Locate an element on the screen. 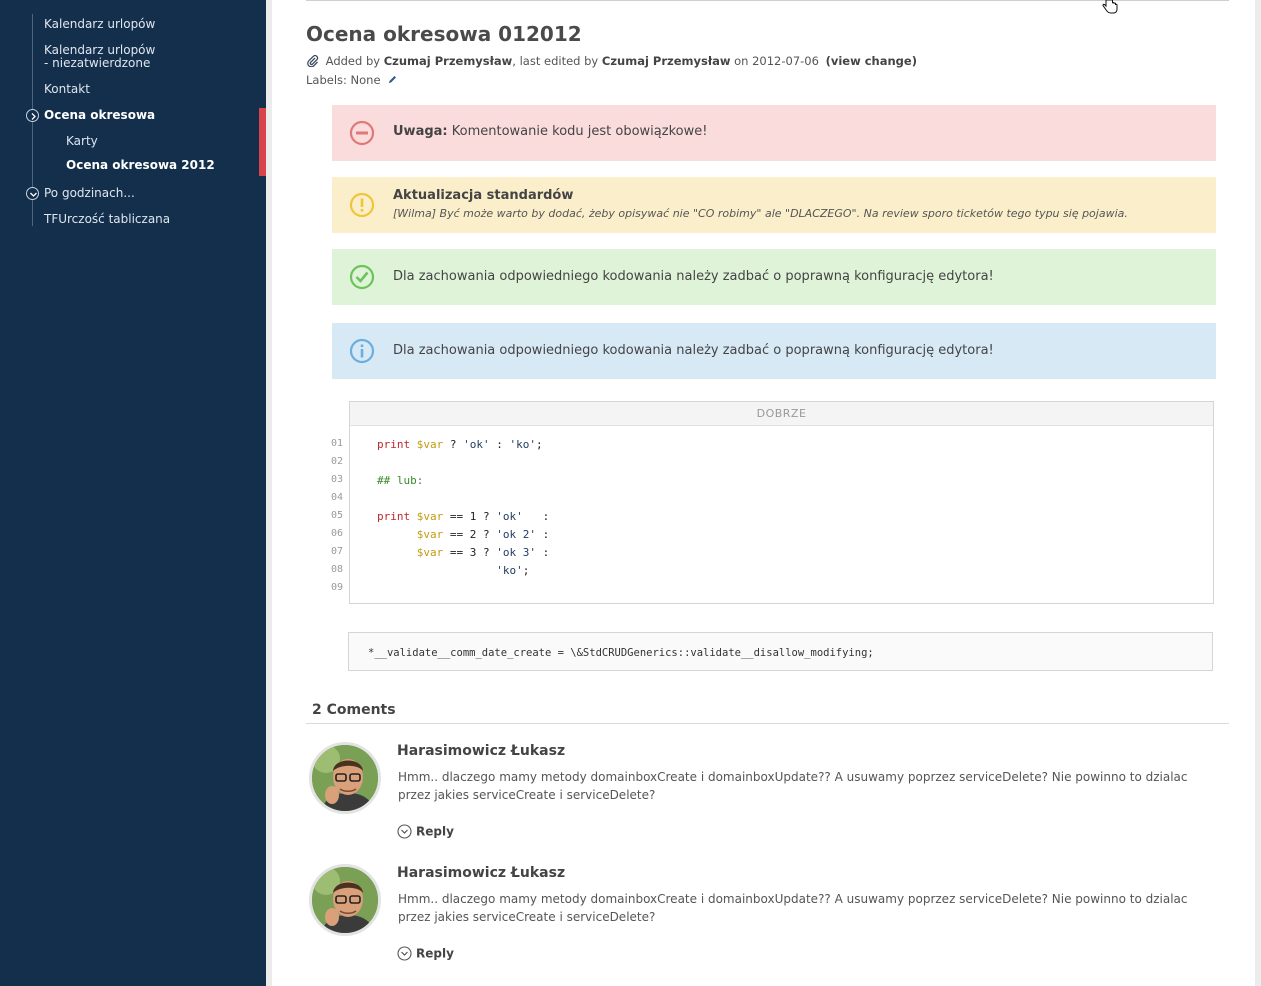  code-line: 'ko'; is located at coordinates (453, 570).